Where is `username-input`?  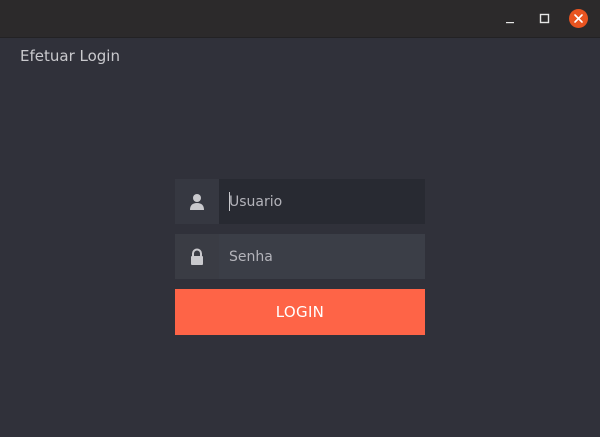 username-input is located at coordinates (322, 201).